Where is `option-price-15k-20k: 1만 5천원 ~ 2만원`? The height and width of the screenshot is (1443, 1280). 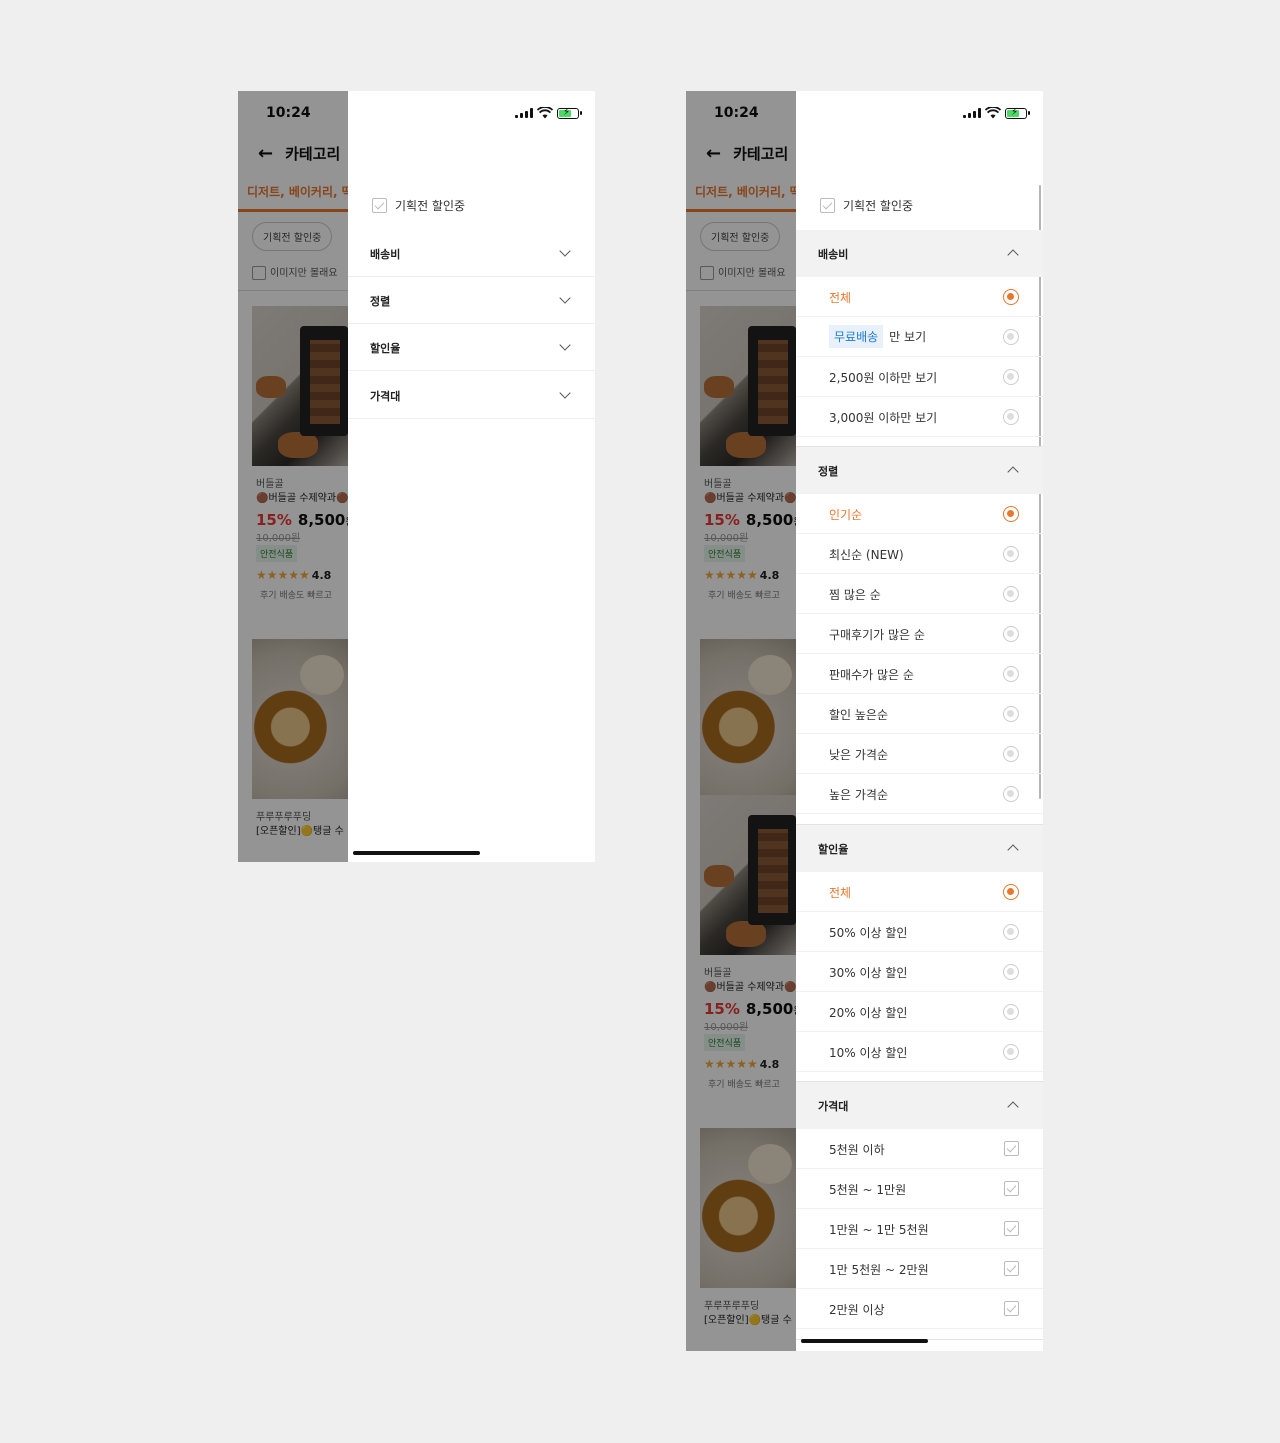 option-price-15k-20k: 1만 5천원 ~ 2만원 is located at coordinates (919, 1269).